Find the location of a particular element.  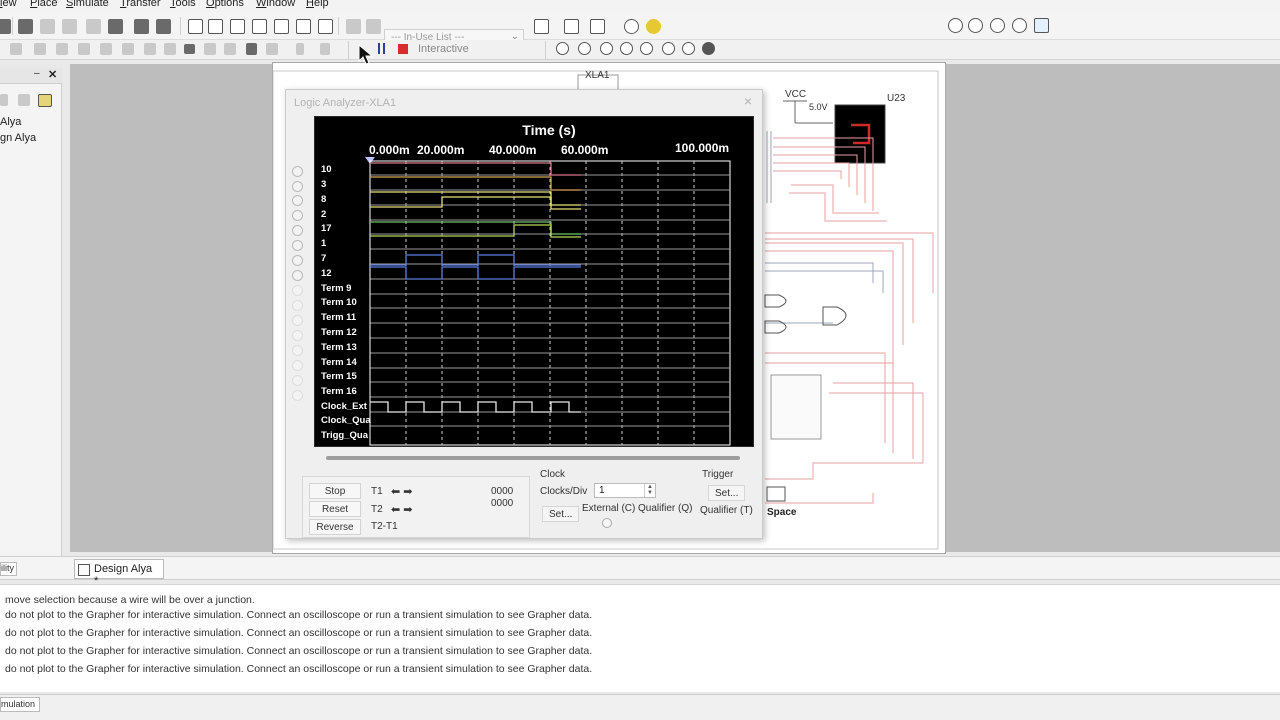

hierarchy-icon is located at coordinates (4, 100).